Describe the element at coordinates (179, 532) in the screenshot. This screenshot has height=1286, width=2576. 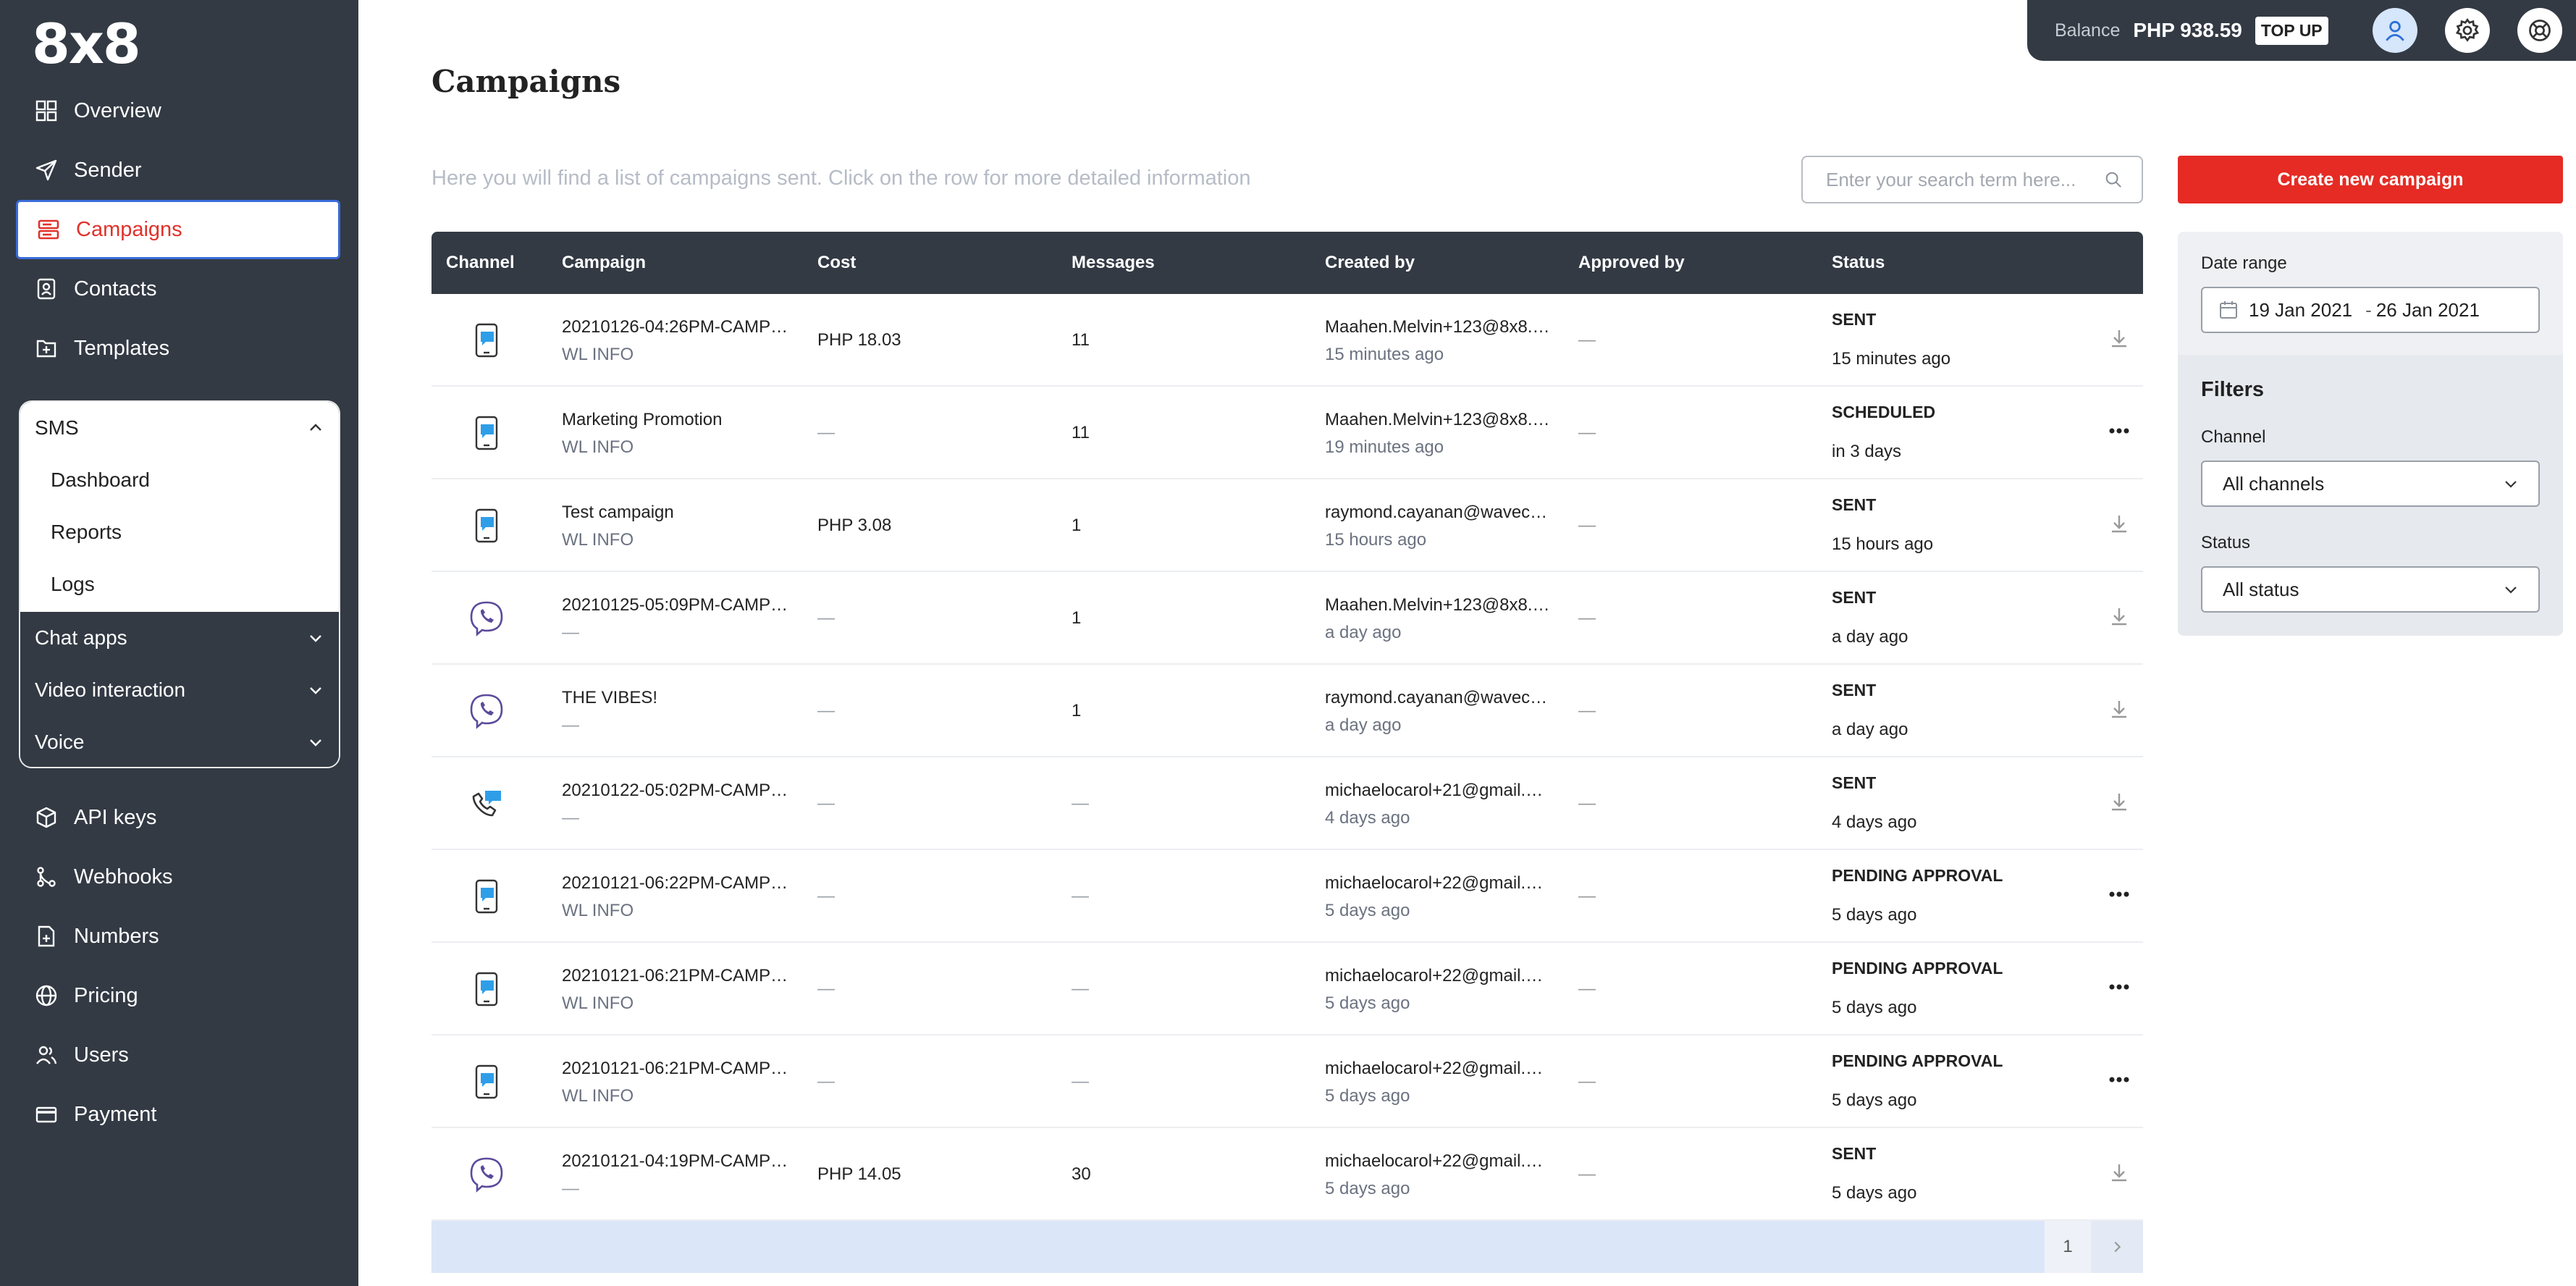
I see `sms-sub-reports: Reports` at that location.